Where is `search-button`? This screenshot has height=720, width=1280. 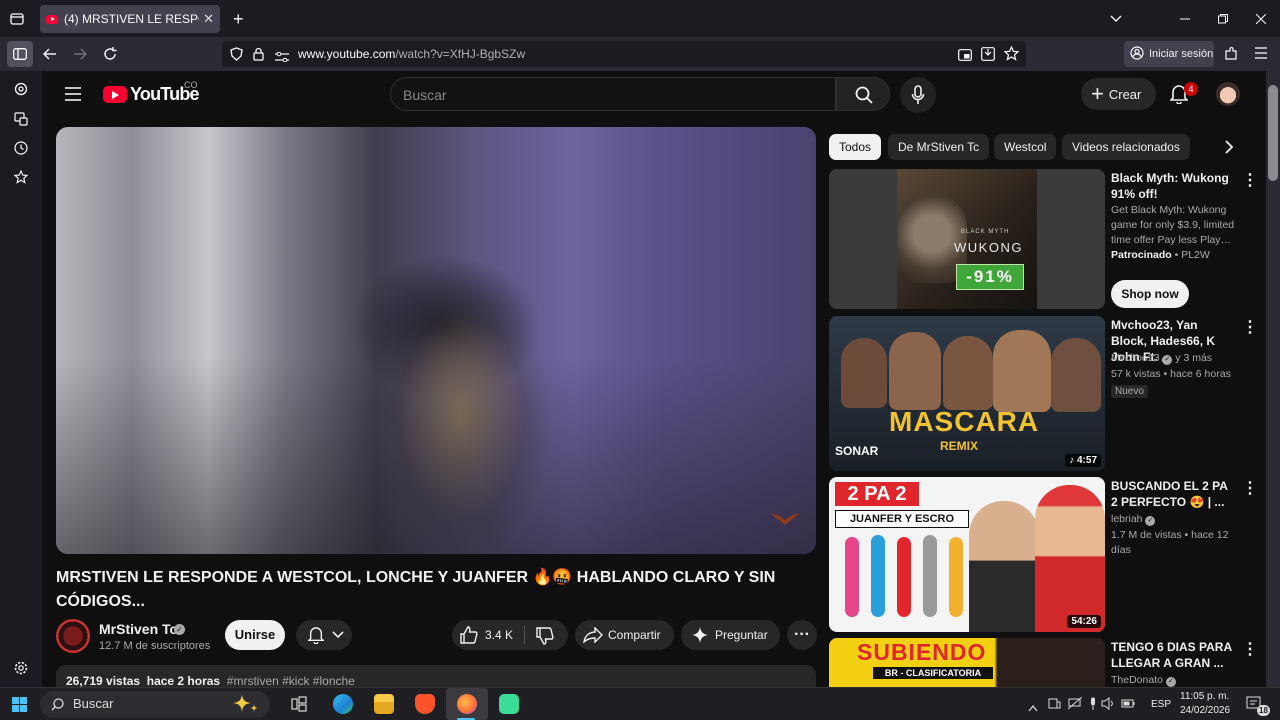
search-button is located at coordinates (863, 94).